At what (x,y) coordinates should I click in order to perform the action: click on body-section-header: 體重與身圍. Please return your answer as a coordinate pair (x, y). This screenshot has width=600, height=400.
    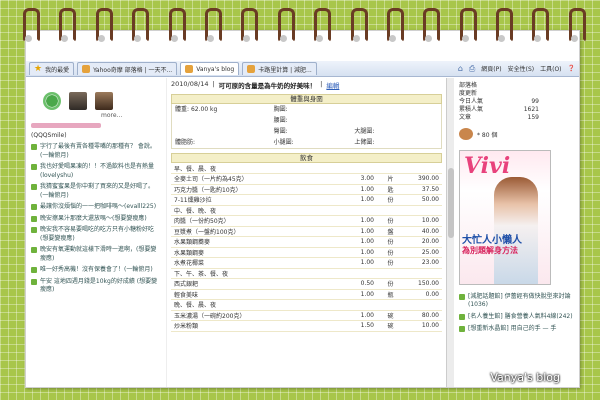
    Looking at the image, I should click on (306, 99).